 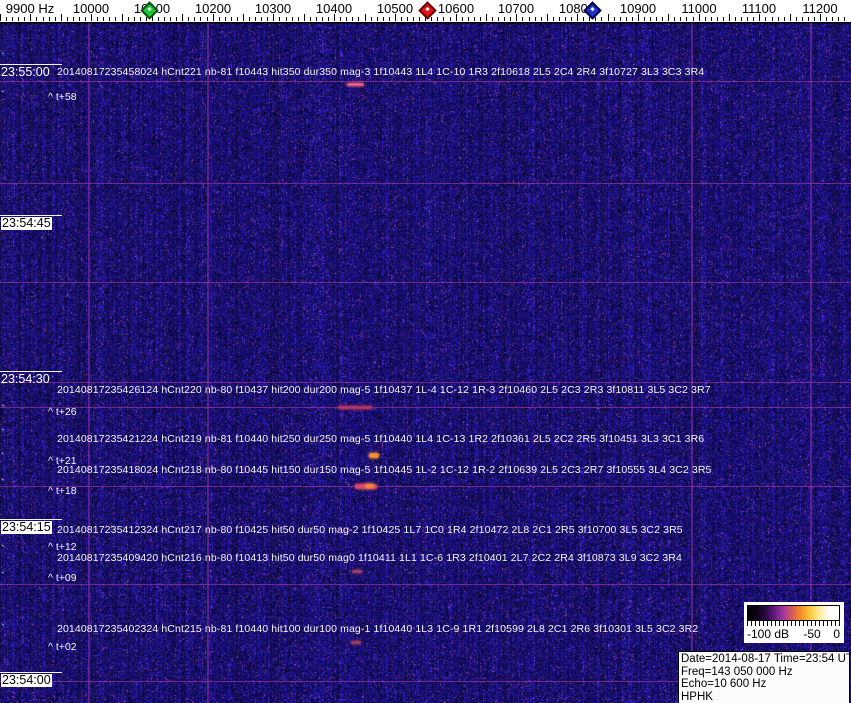 I want to click on colorbar-label-max: 0, so click(x=836, y=634).